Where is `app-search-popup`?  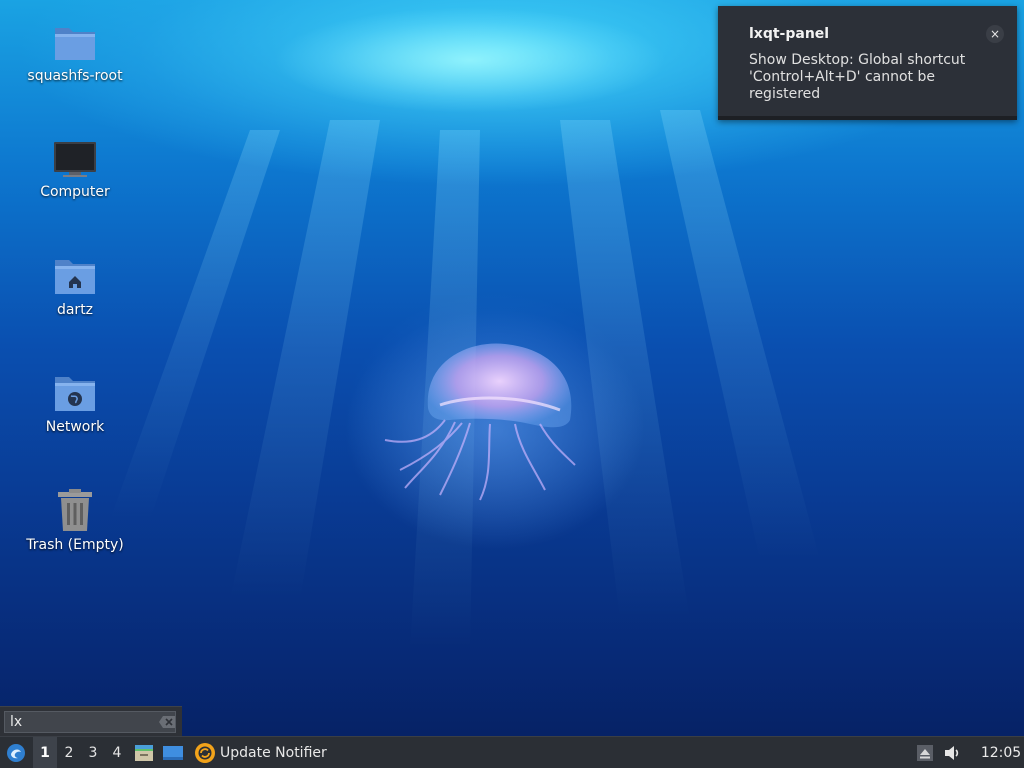 app-search-popup is located at coordinates (91, 721).